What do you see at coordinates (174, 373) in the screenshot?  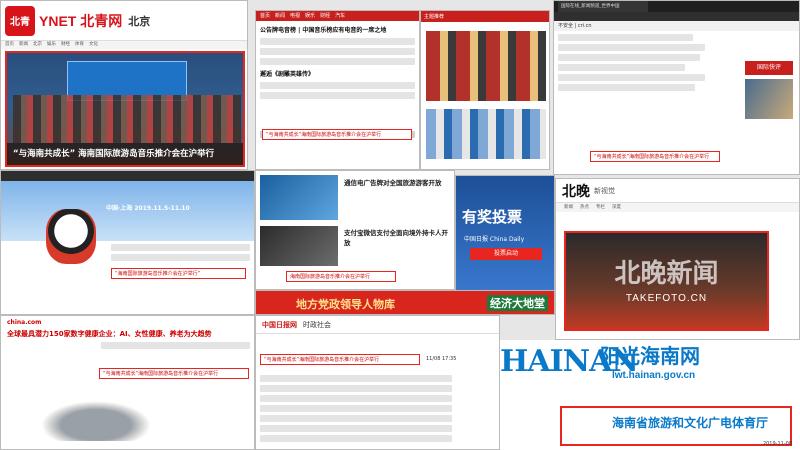 I see `chinacom-highlight-link: “与海南共成长”海南国际旅游岛音乐推介会在沪举行` at bounding box center [174, 373].